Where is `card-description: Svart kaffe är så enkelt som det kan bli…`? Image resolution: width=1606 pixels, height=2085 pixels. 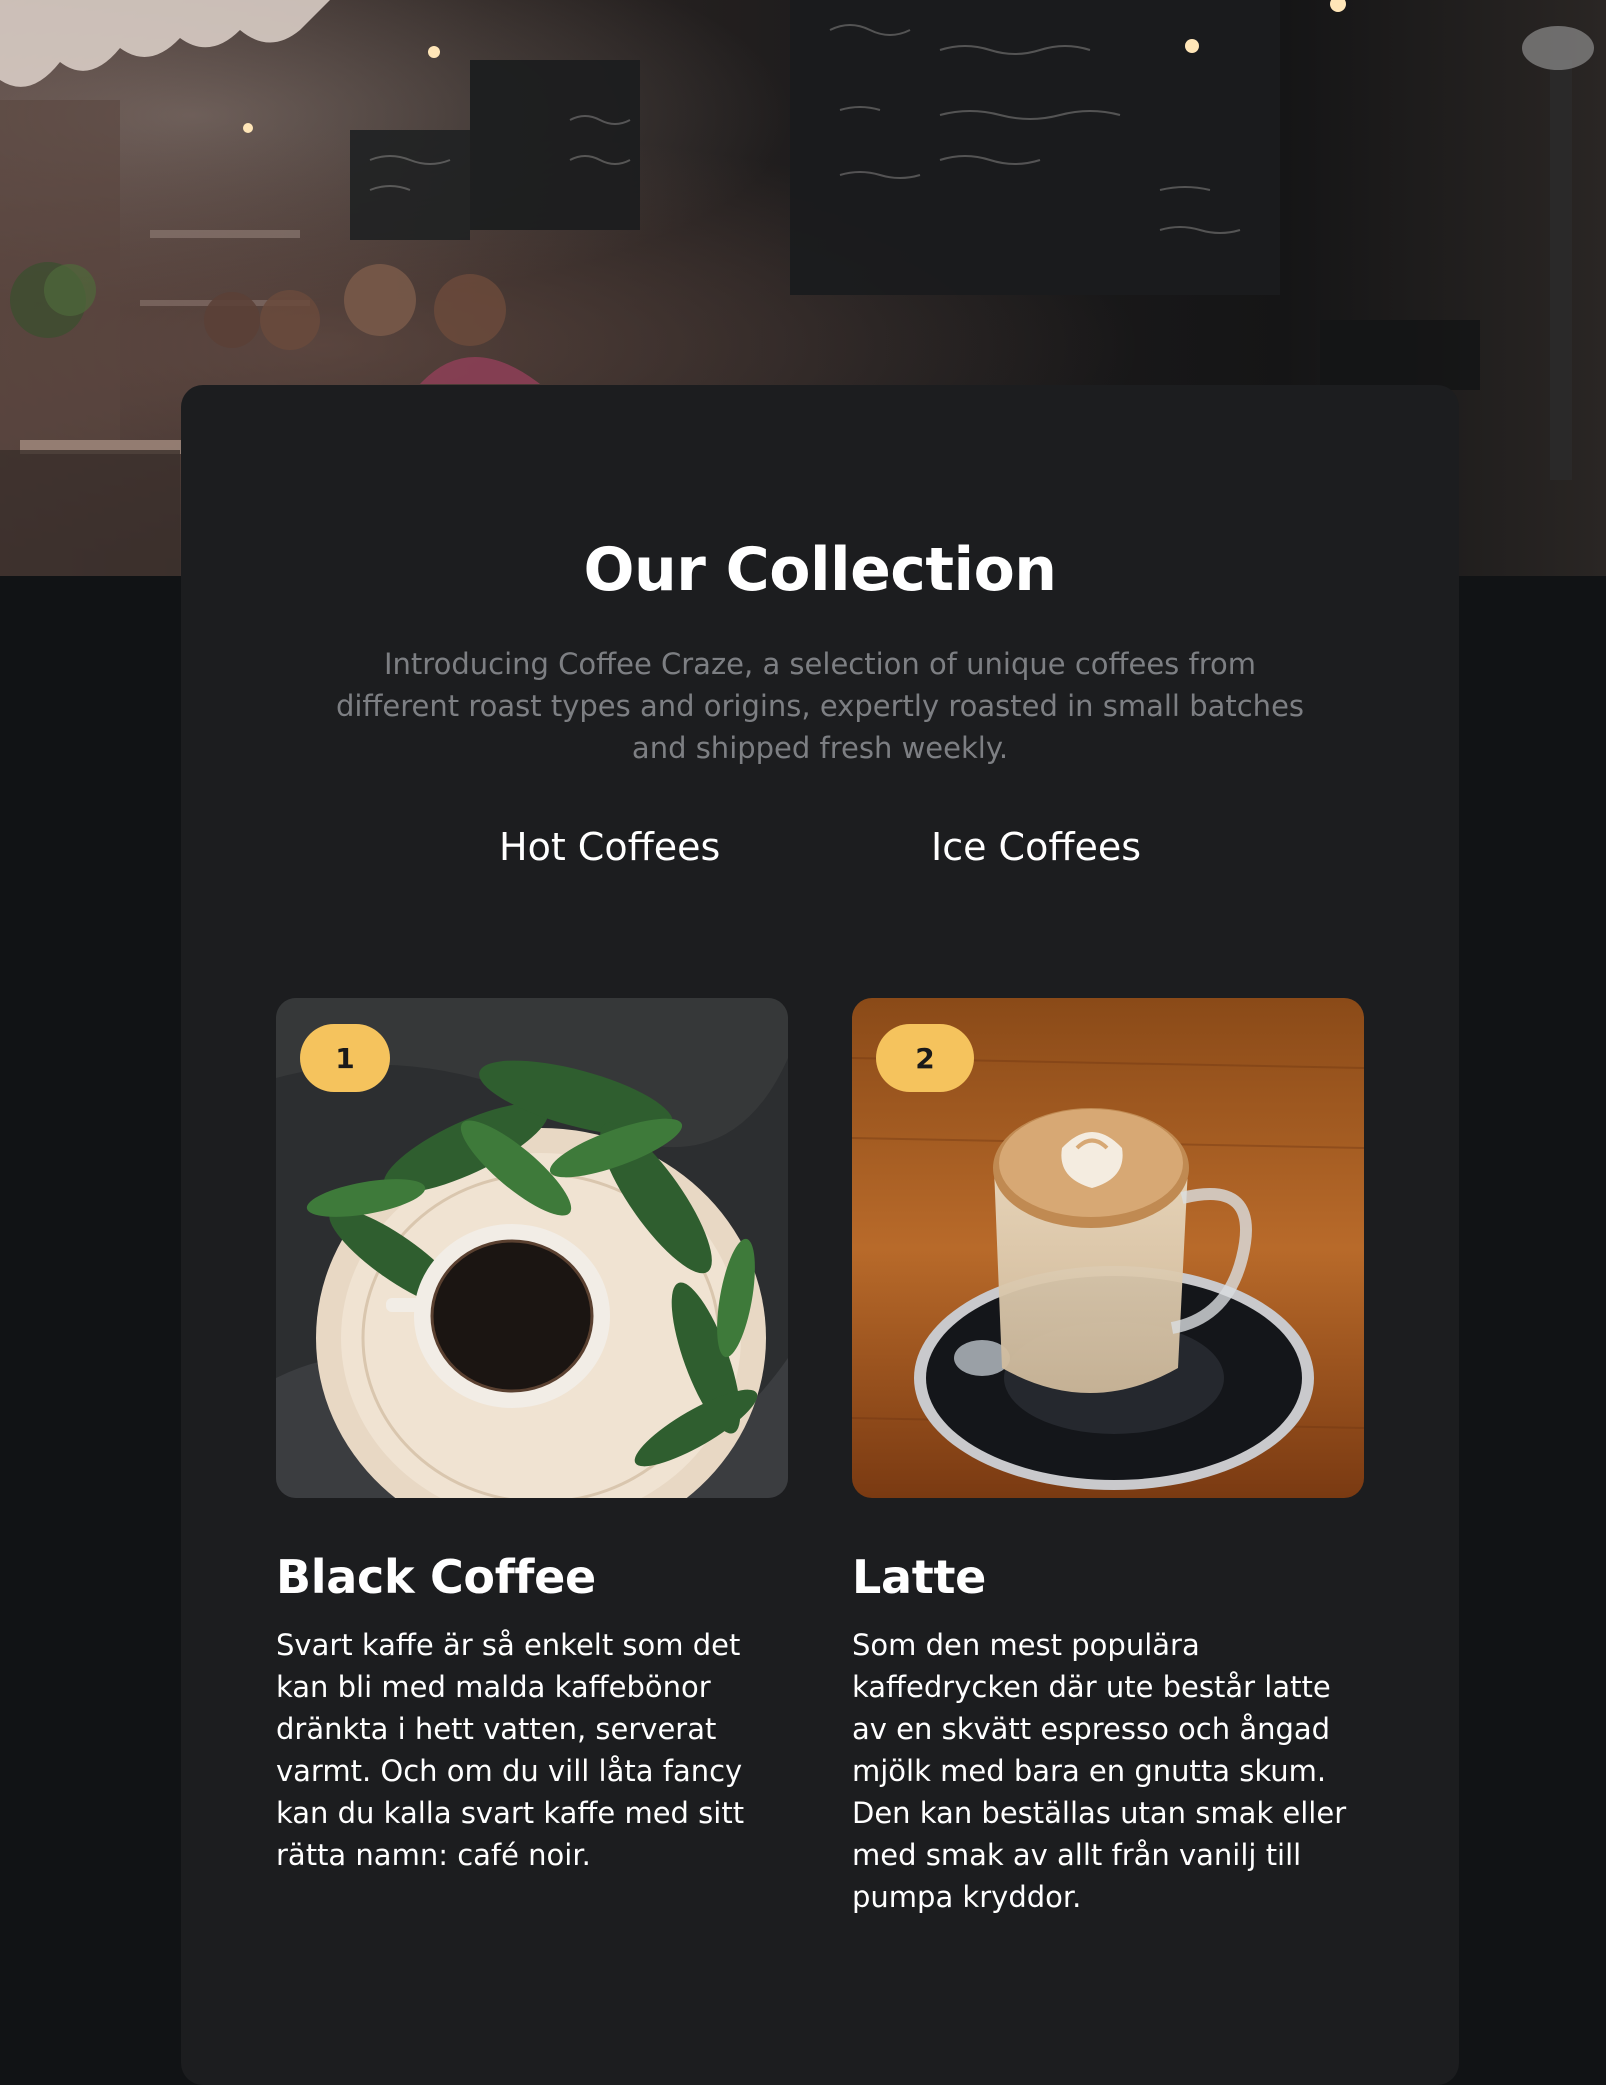 card-description: Svart kaffe är så enkelt som det kan bli… is located at coordinates (510, 1750).